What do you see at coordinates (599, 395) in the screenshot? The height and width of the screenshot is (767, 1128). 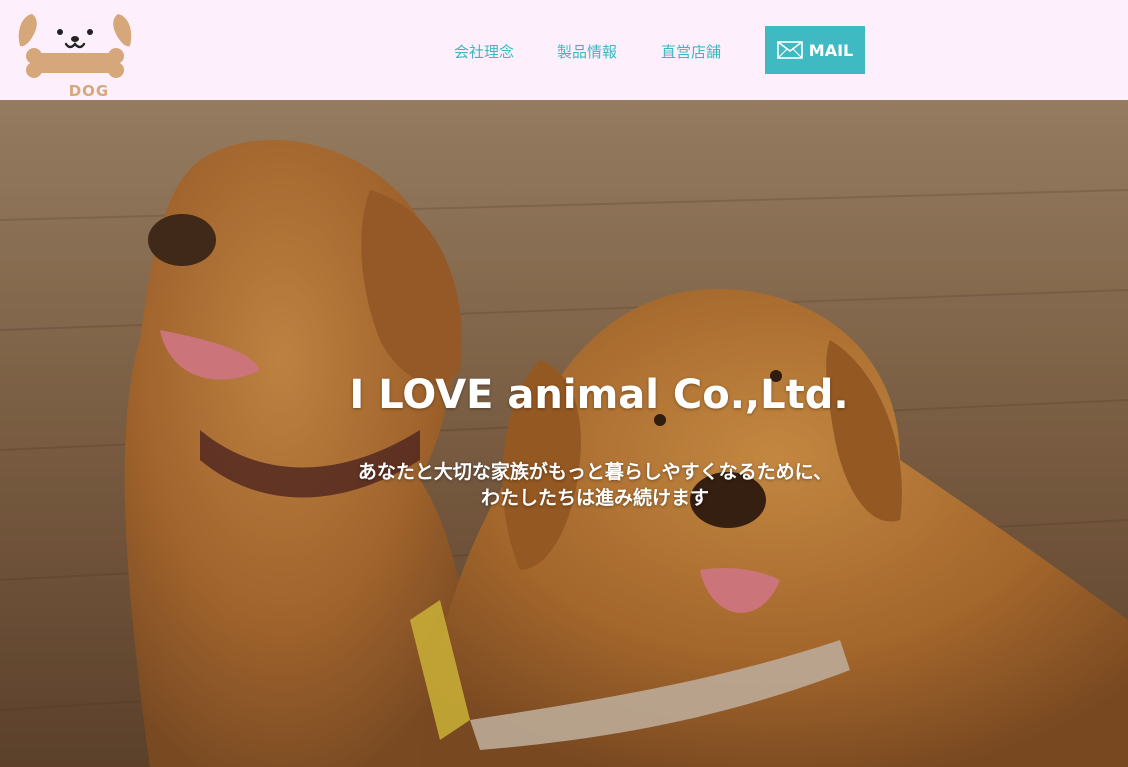 I see `hero-title: I LOVE animal Co.,Ltd.` at bounding box center [599, 395].